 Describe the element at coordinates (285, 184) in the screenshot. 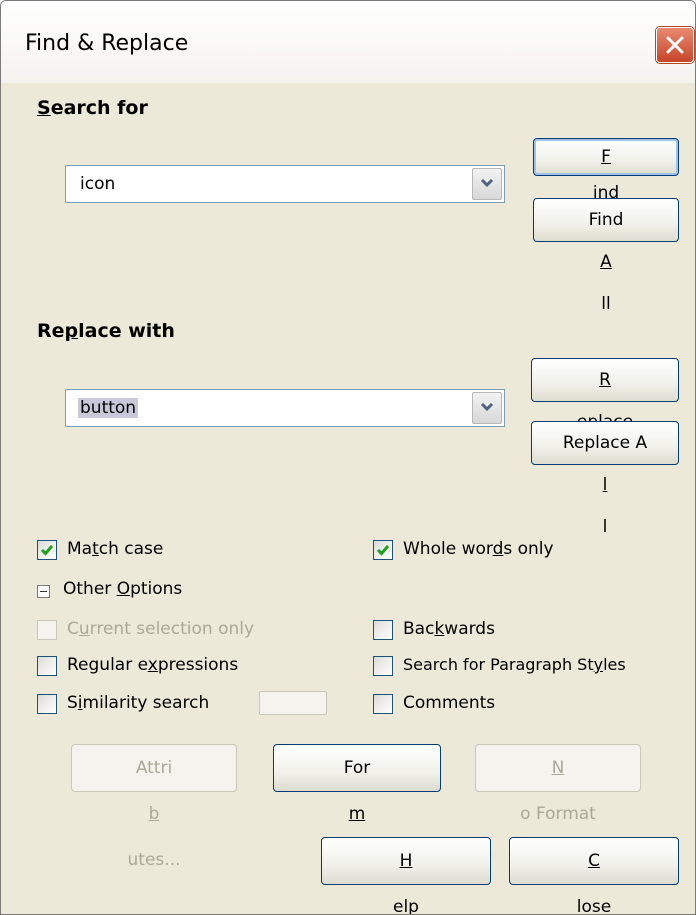

I see `search-combobox: icon` at that location.